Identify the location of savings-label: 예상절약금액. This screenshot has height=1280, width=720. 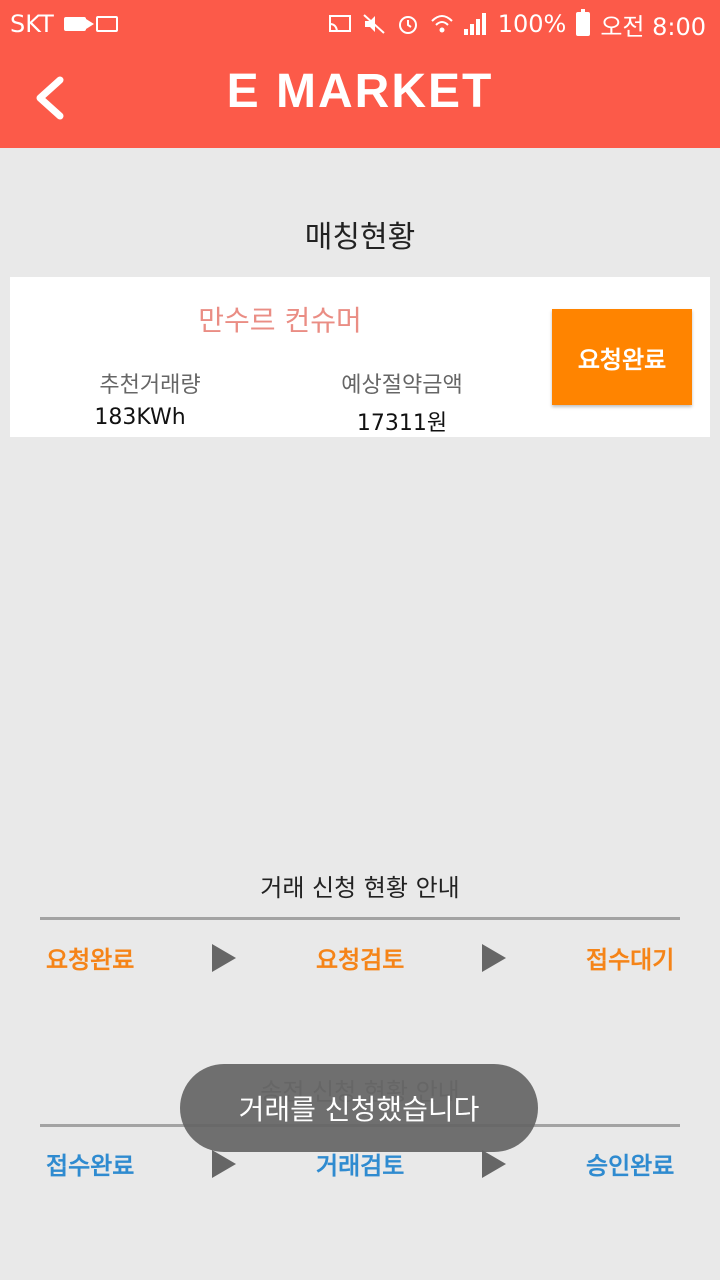
(402, 385).